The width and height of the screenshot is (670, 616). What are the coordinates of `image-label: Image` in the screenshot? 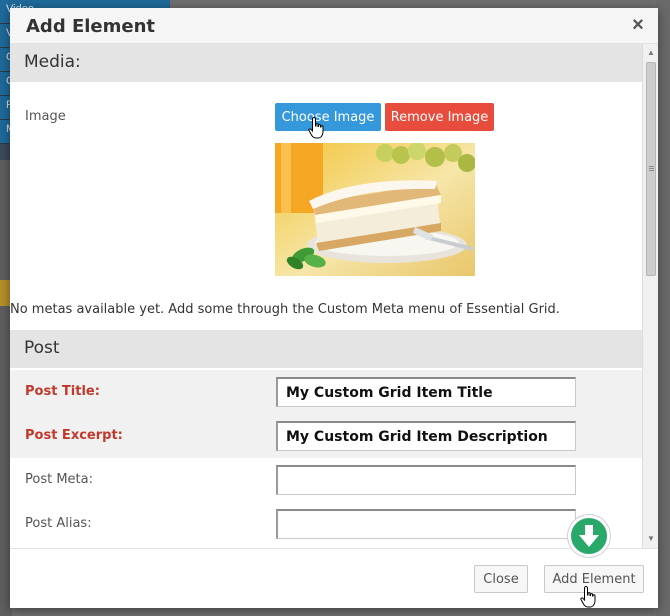 It's located at (45, 116).